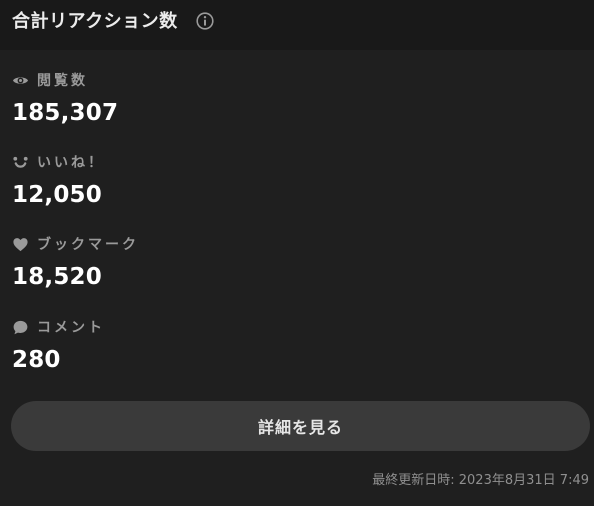  What do you see at coordinates (297, 262) in the screenshot?
I see `stat-bookmarks: ブックマーク 18,520` at bounding box center [297, 262].